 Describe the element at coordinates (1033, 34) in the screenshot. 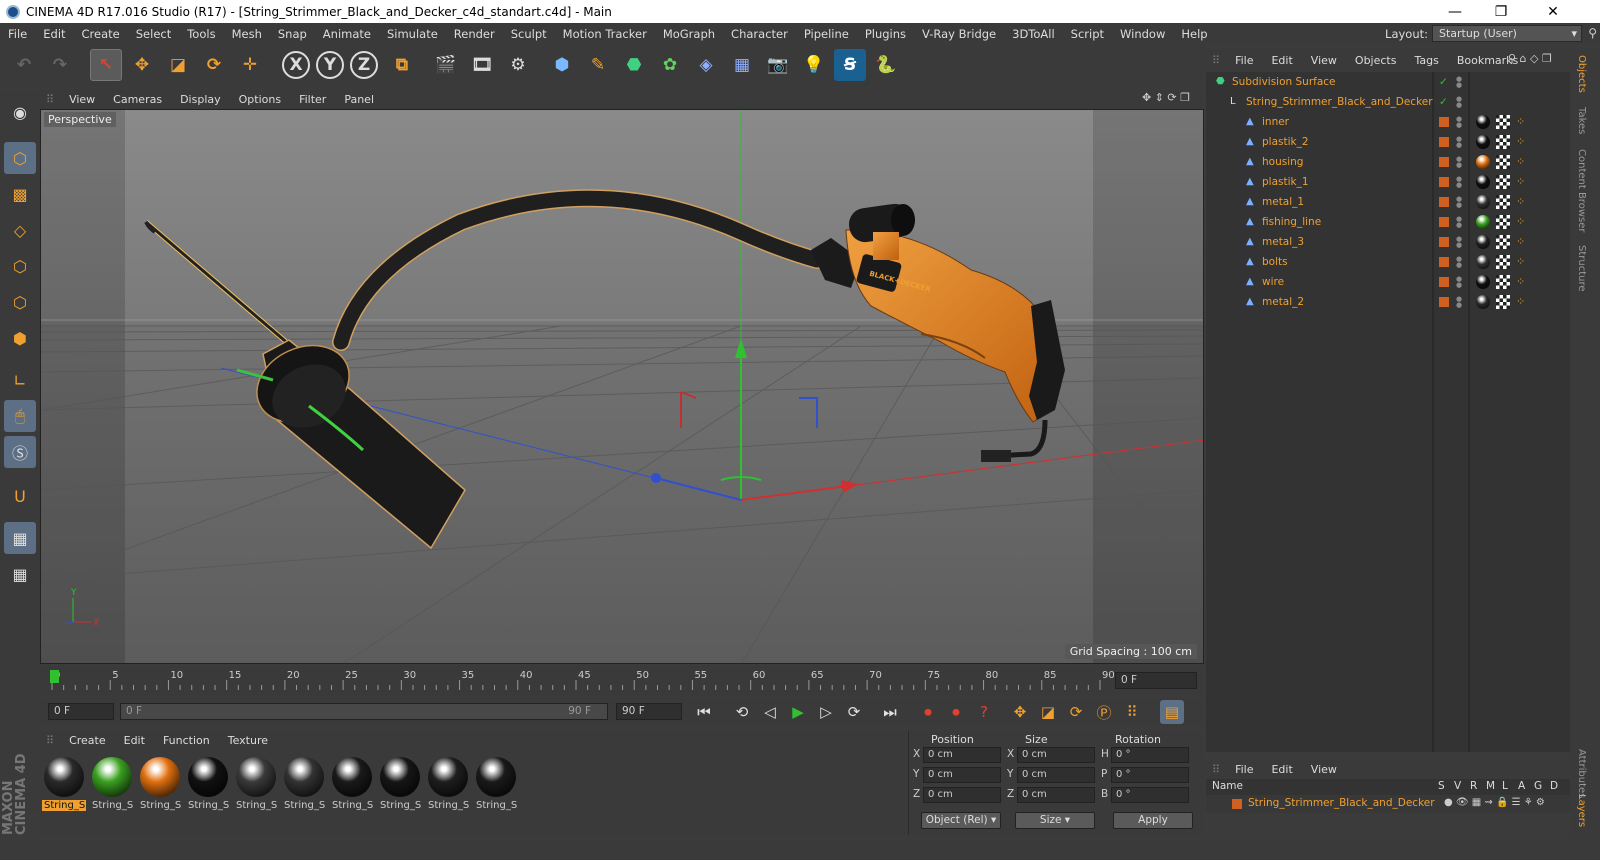

I see `menu-item: 3DToAll` at that location.